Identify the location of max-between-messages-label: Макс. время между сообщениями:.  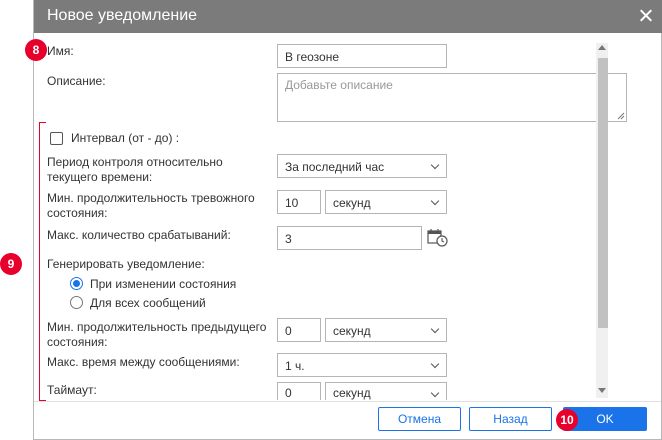
(143, 362).